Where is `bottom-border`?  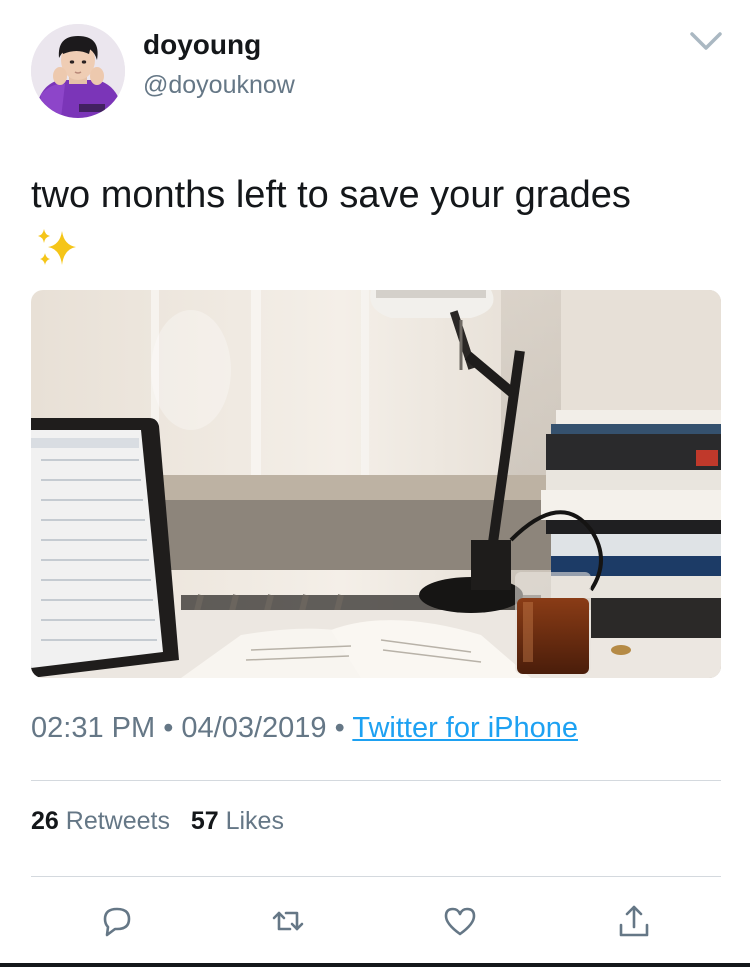
bottom-border is located at coordinates (375, 965).